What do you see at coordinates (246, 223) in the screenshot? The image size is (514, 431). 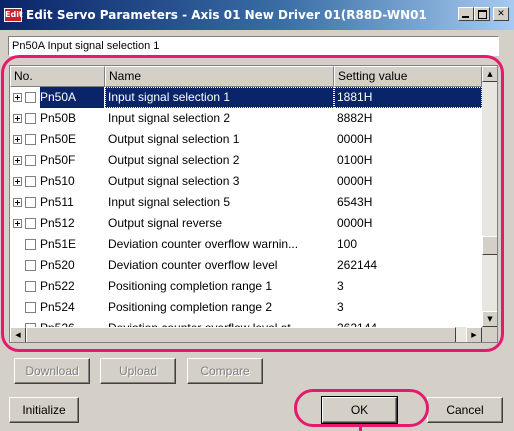 I see `table-row: Pn512 Output signal reverse 0000H` at bounding box center [246, 223].